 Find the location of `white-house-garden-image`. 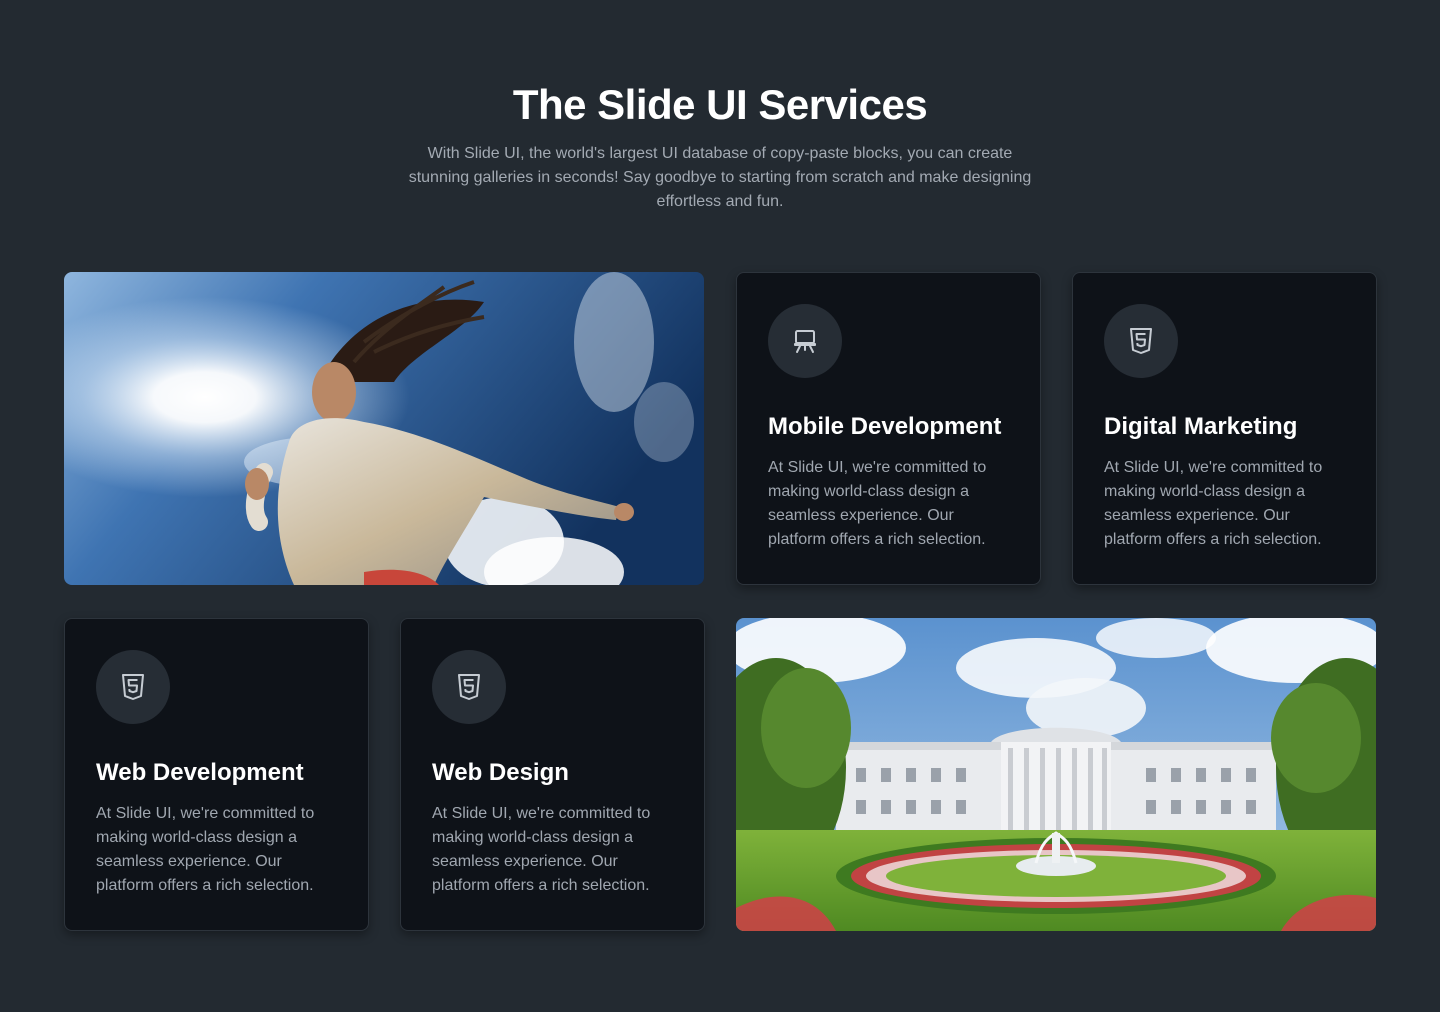

white-house-garden-image is located at coordinates (1056, 774).